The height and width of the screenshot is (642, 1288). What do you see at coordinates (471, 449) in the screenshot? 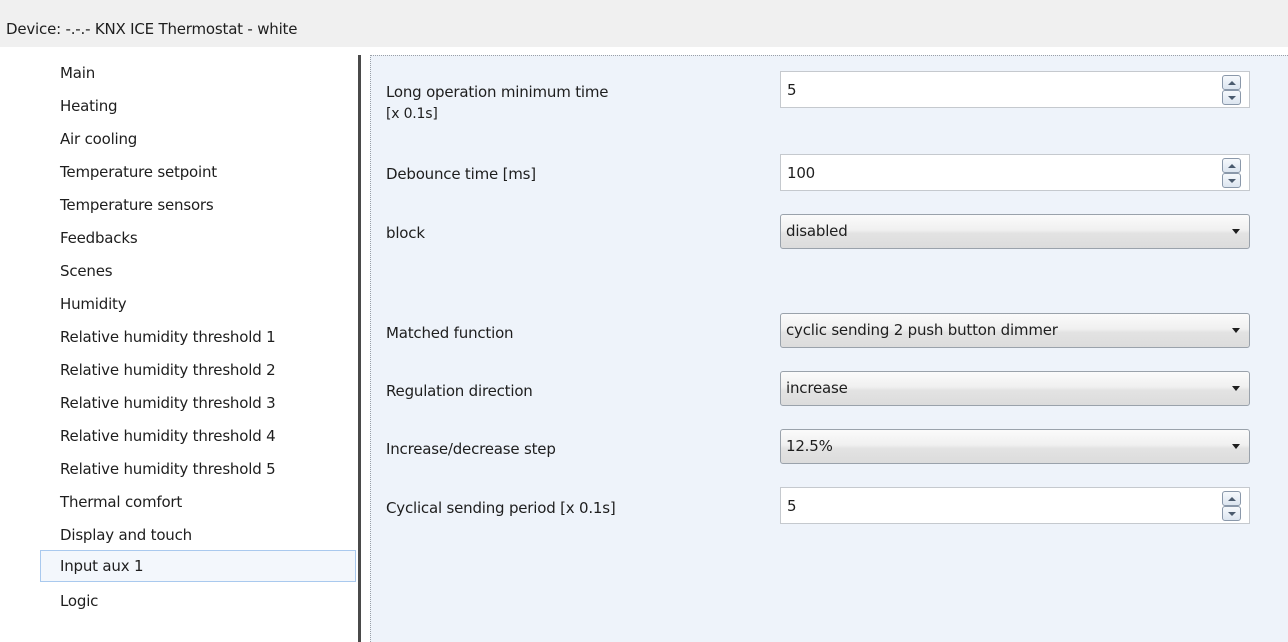
I see `step-label: Increase/decrease step` at bounding box center [471, 449].